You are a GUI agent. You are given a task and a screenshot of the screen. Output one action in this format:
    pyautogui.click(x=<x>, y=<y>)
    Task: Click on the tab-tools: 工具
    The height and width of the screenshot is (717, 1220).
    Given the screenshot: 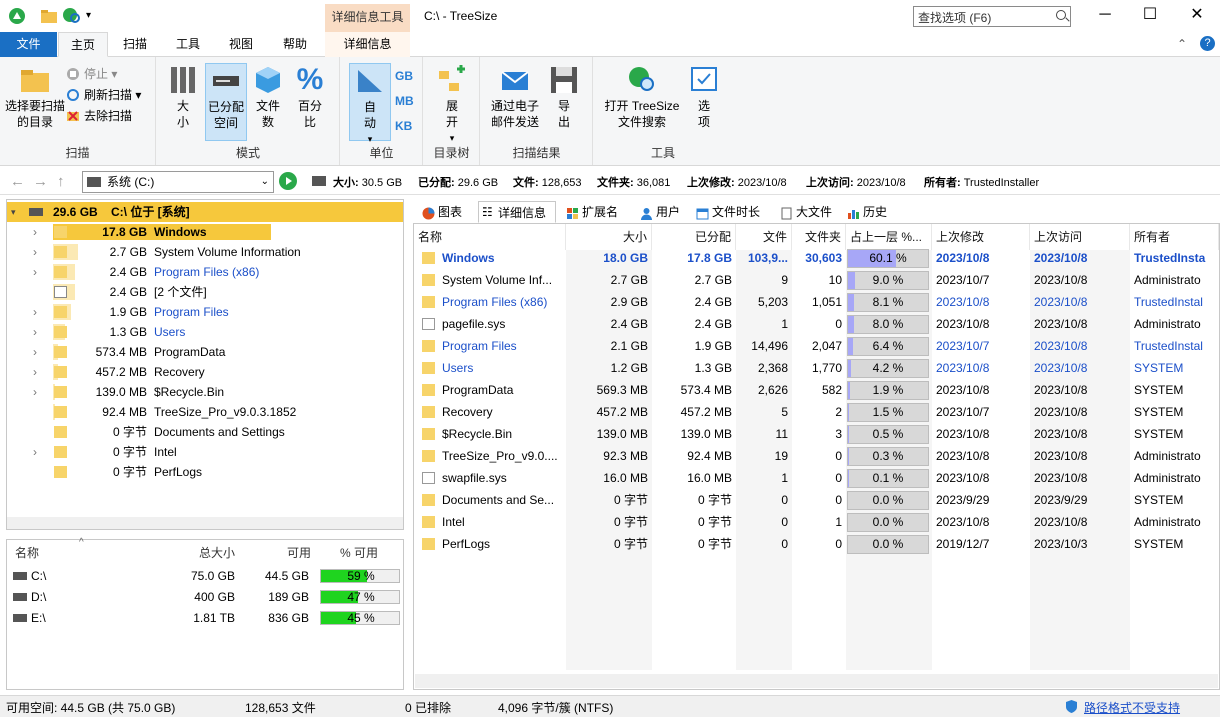 What is the action you would take?
    pyautogui.click(x=188, y=44)
    